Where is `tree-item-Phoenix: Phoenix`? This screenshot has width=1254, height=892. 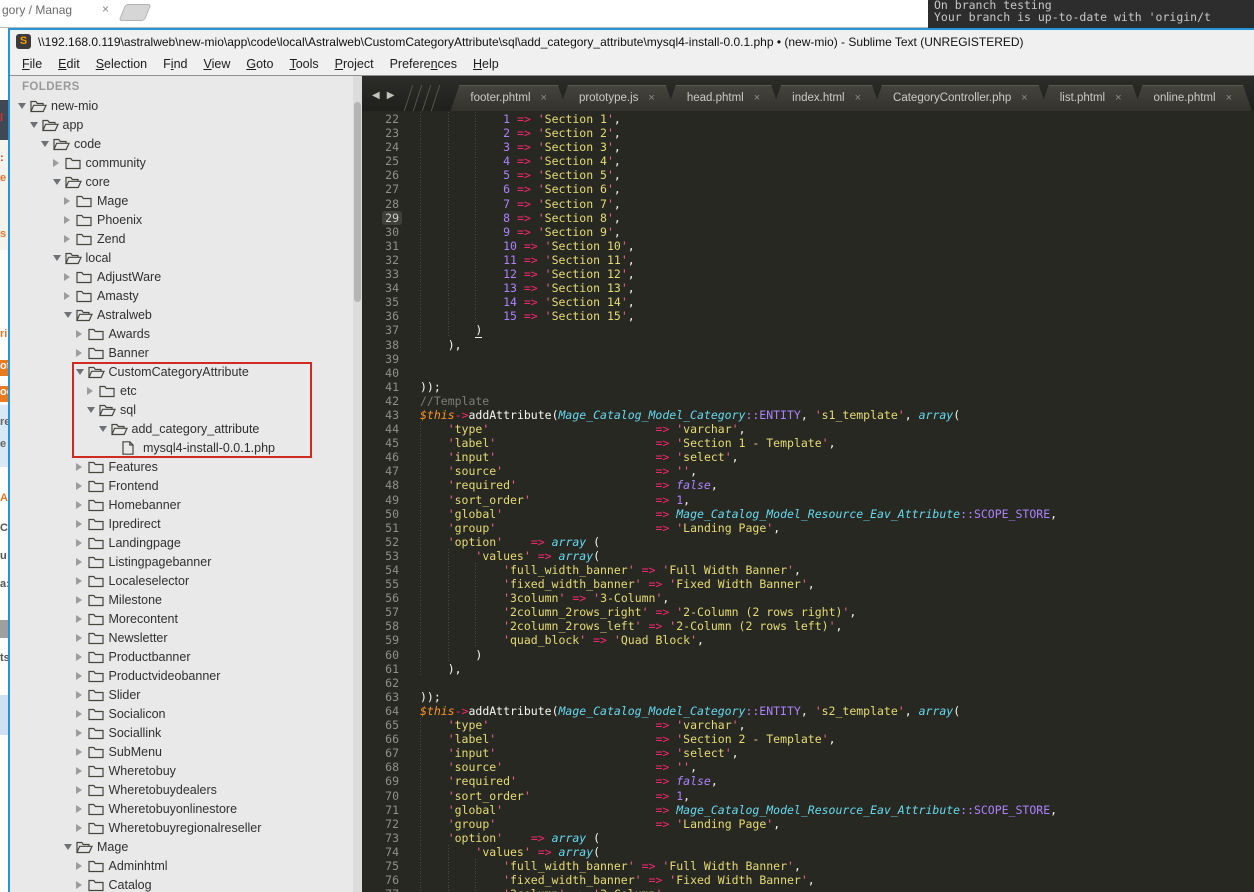 tree-item-Phoenix: Phoenix is located at coordinates (186, 219).